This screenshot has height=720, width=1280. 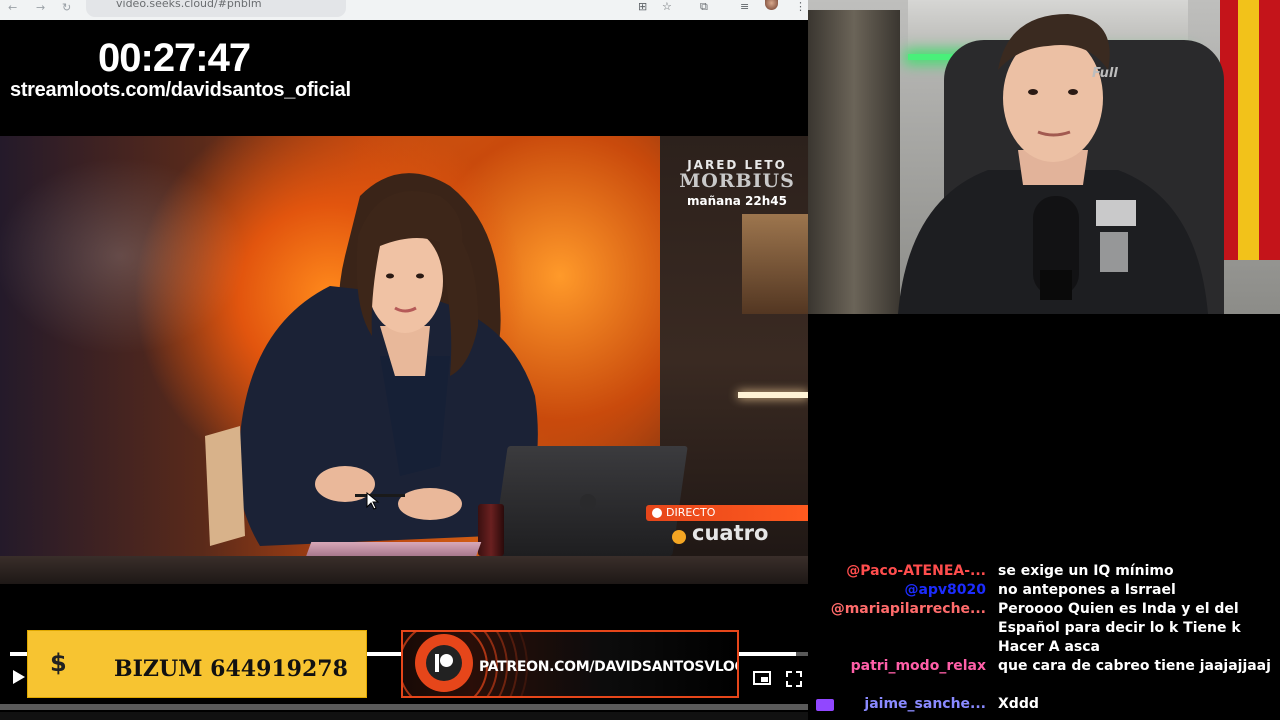 What do you see at coordinates (1087, 590) in the screenshot?
I see `chat-message-1: no antepones a Isrrael` at bounding box center [1087, 590].